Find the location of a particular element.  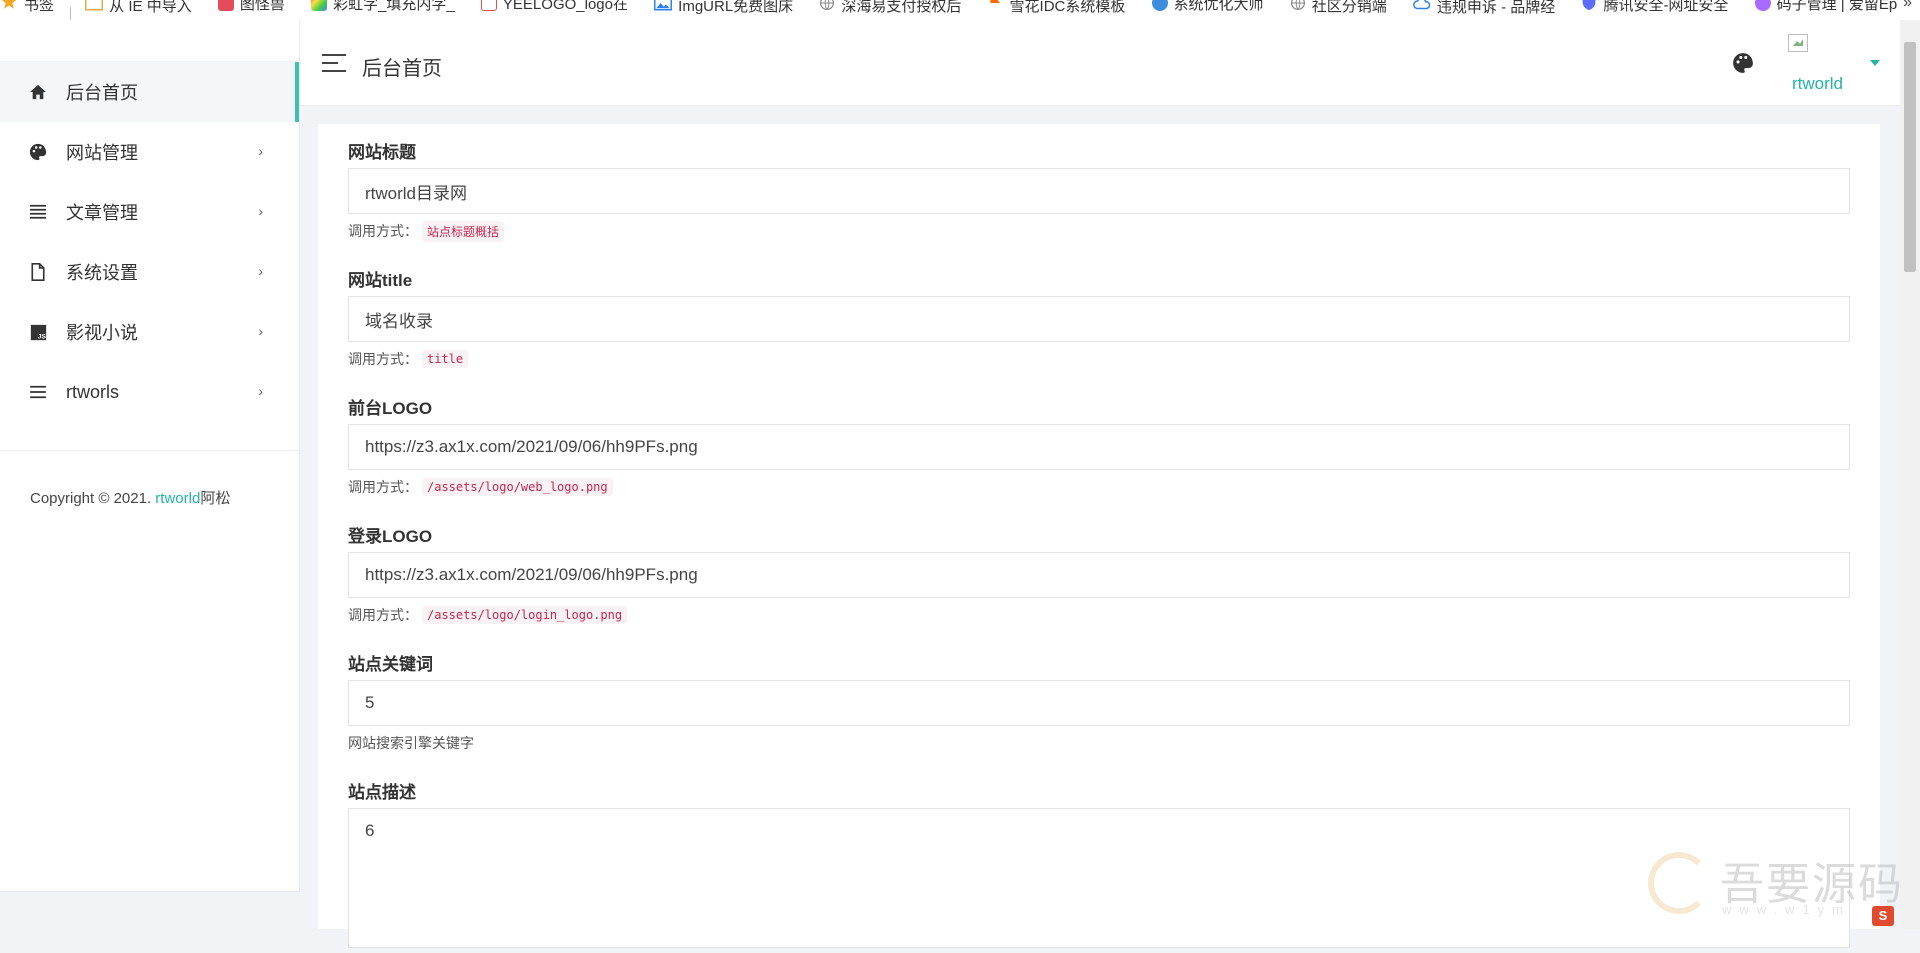

sidebar-logo-area is located at coordinates (149, 41).